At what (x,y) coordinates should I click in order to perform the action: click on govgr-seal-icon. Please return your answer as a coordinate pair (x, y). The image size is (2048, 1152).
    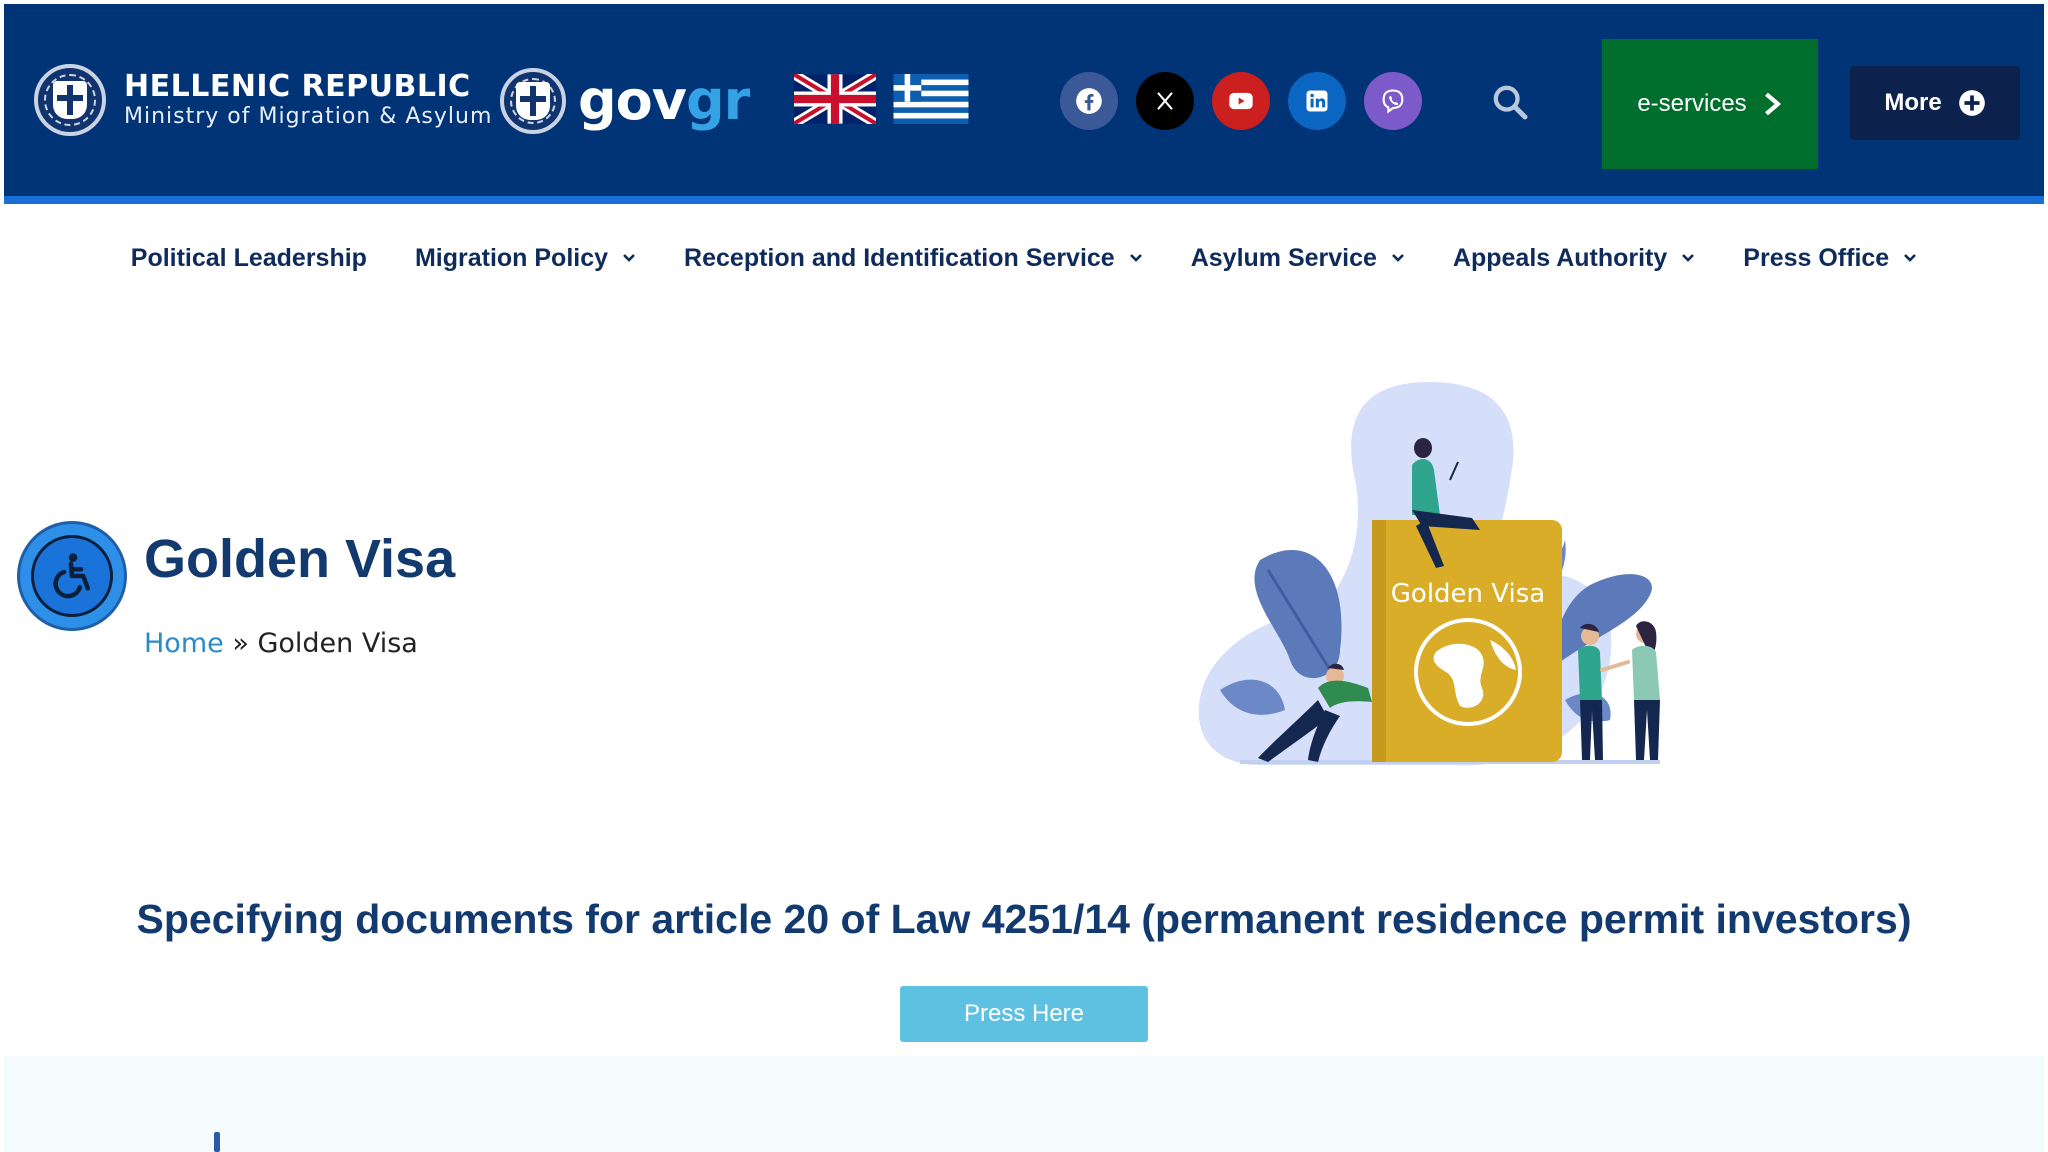
    Looking at the image, I should click on (533, 101).